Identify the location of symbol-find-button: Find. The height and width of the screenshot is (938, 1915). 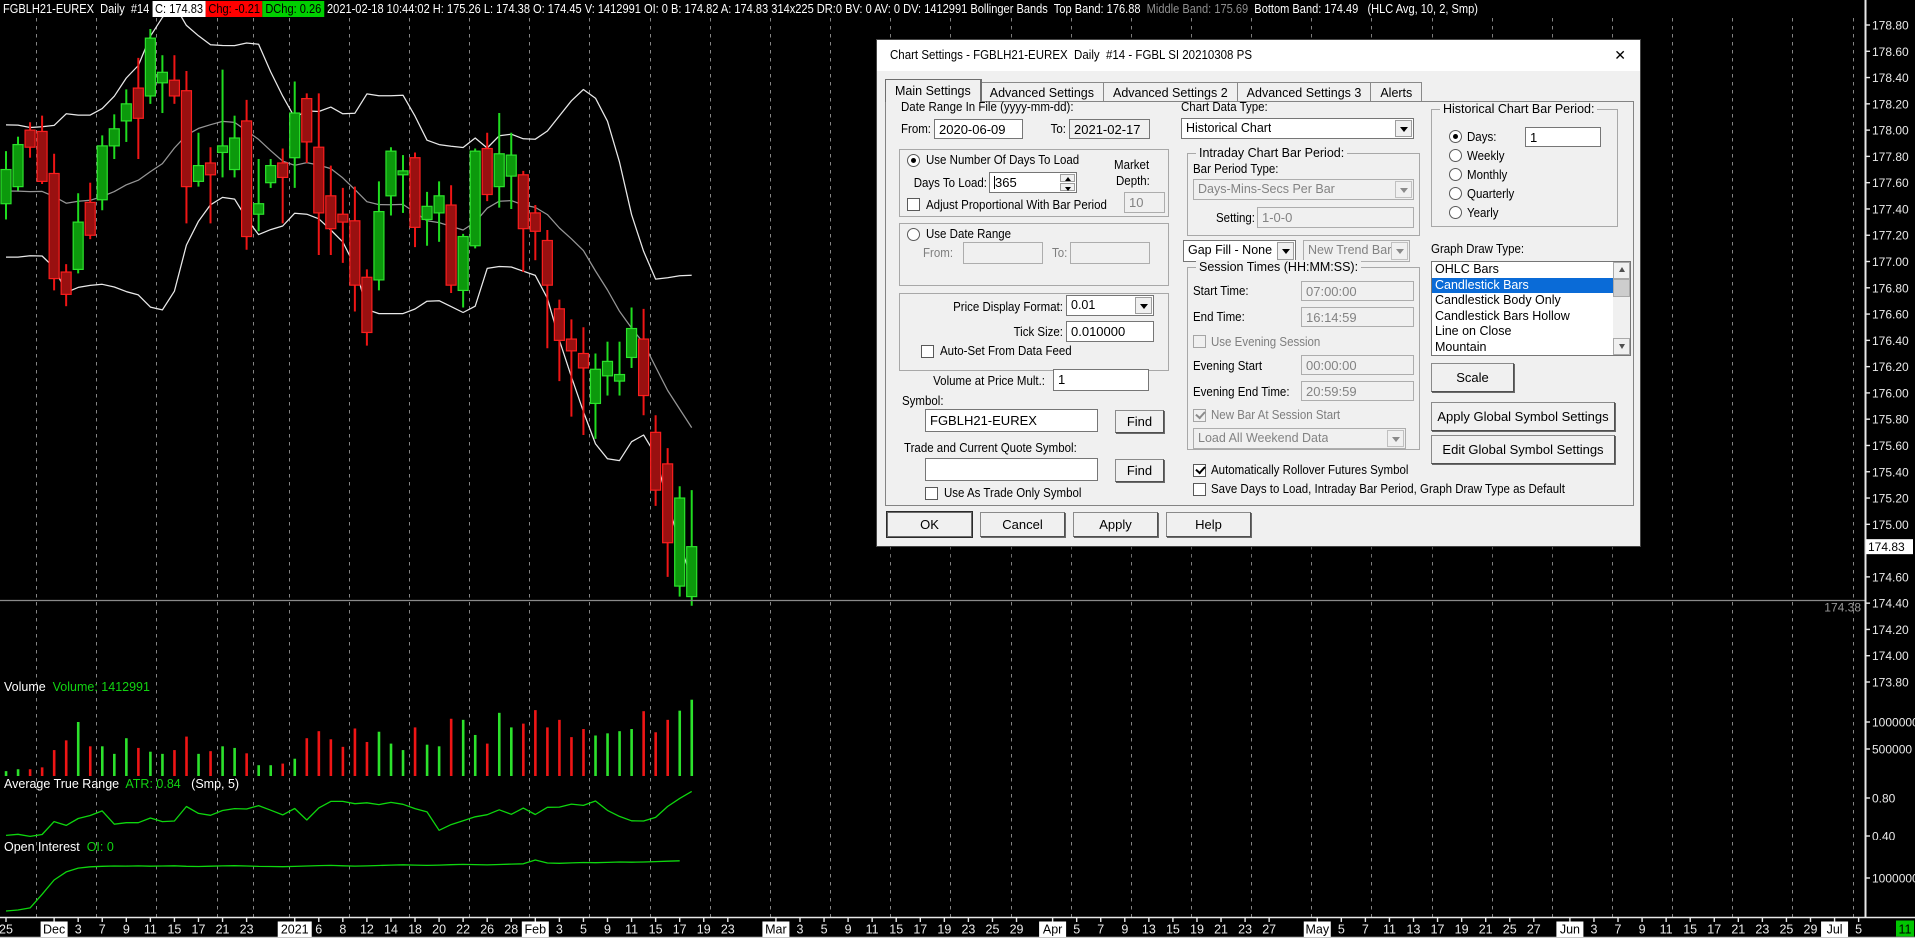
(1139, 421).